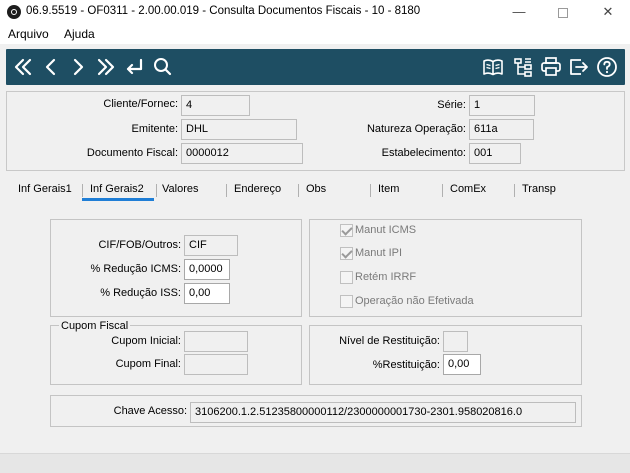 This screenshot has height=473, width=630. Describe the element at coordinates (519, 12) in the screenshot. I see `minimize-button: —` at that location.